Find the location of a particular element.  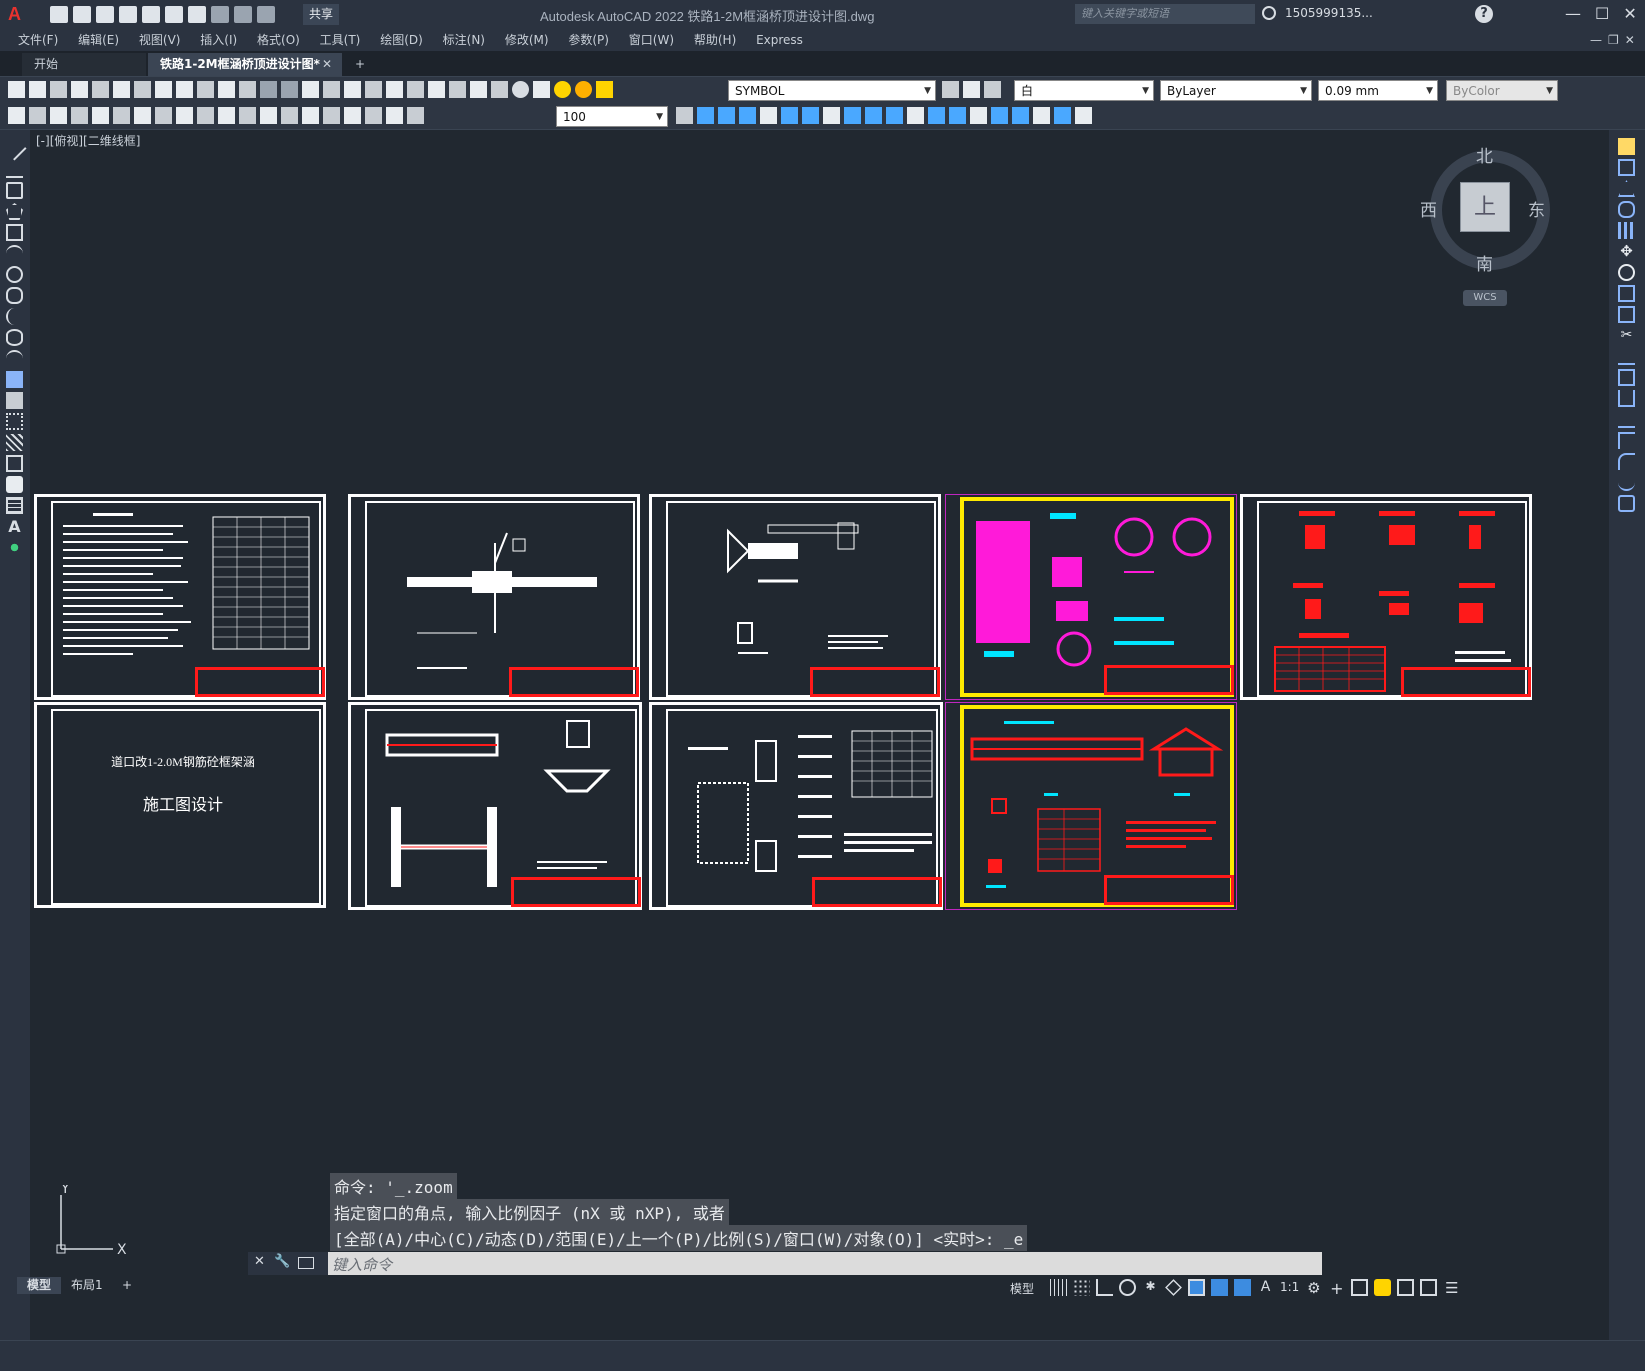

grid-icon is located at coordinates (1058, 1287).